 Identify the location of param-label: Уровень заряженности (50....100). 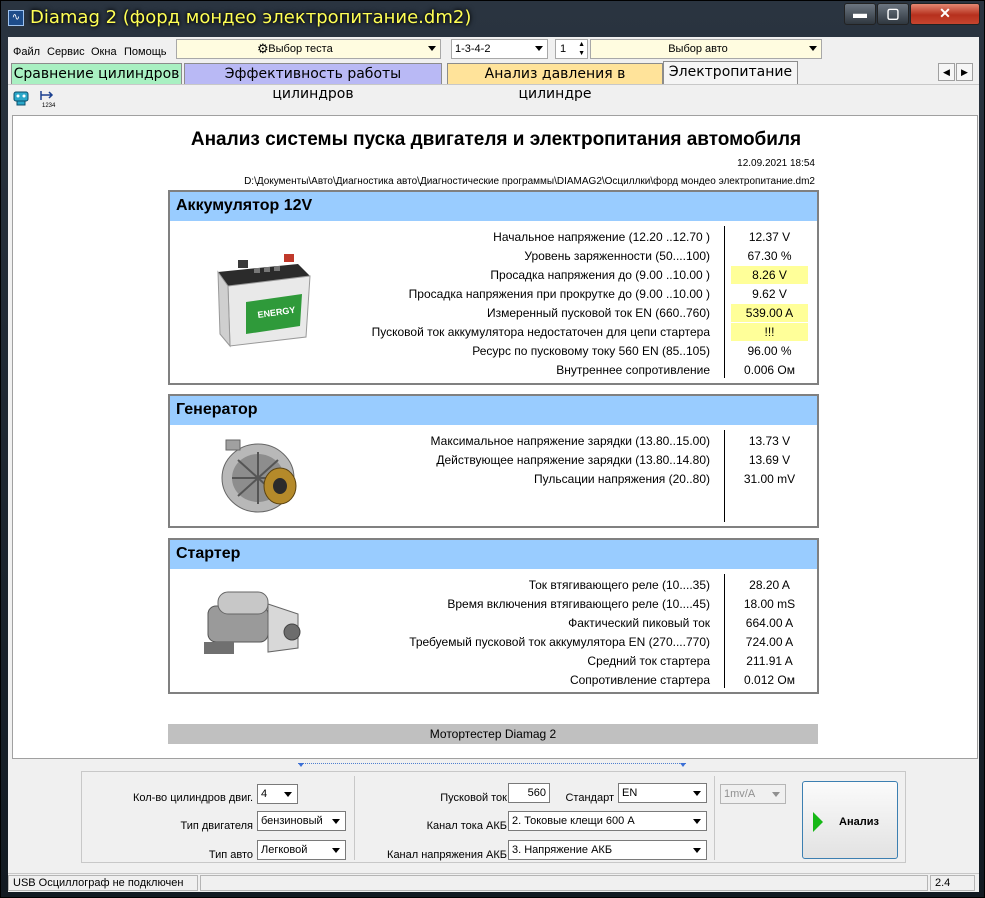
(617, 256).